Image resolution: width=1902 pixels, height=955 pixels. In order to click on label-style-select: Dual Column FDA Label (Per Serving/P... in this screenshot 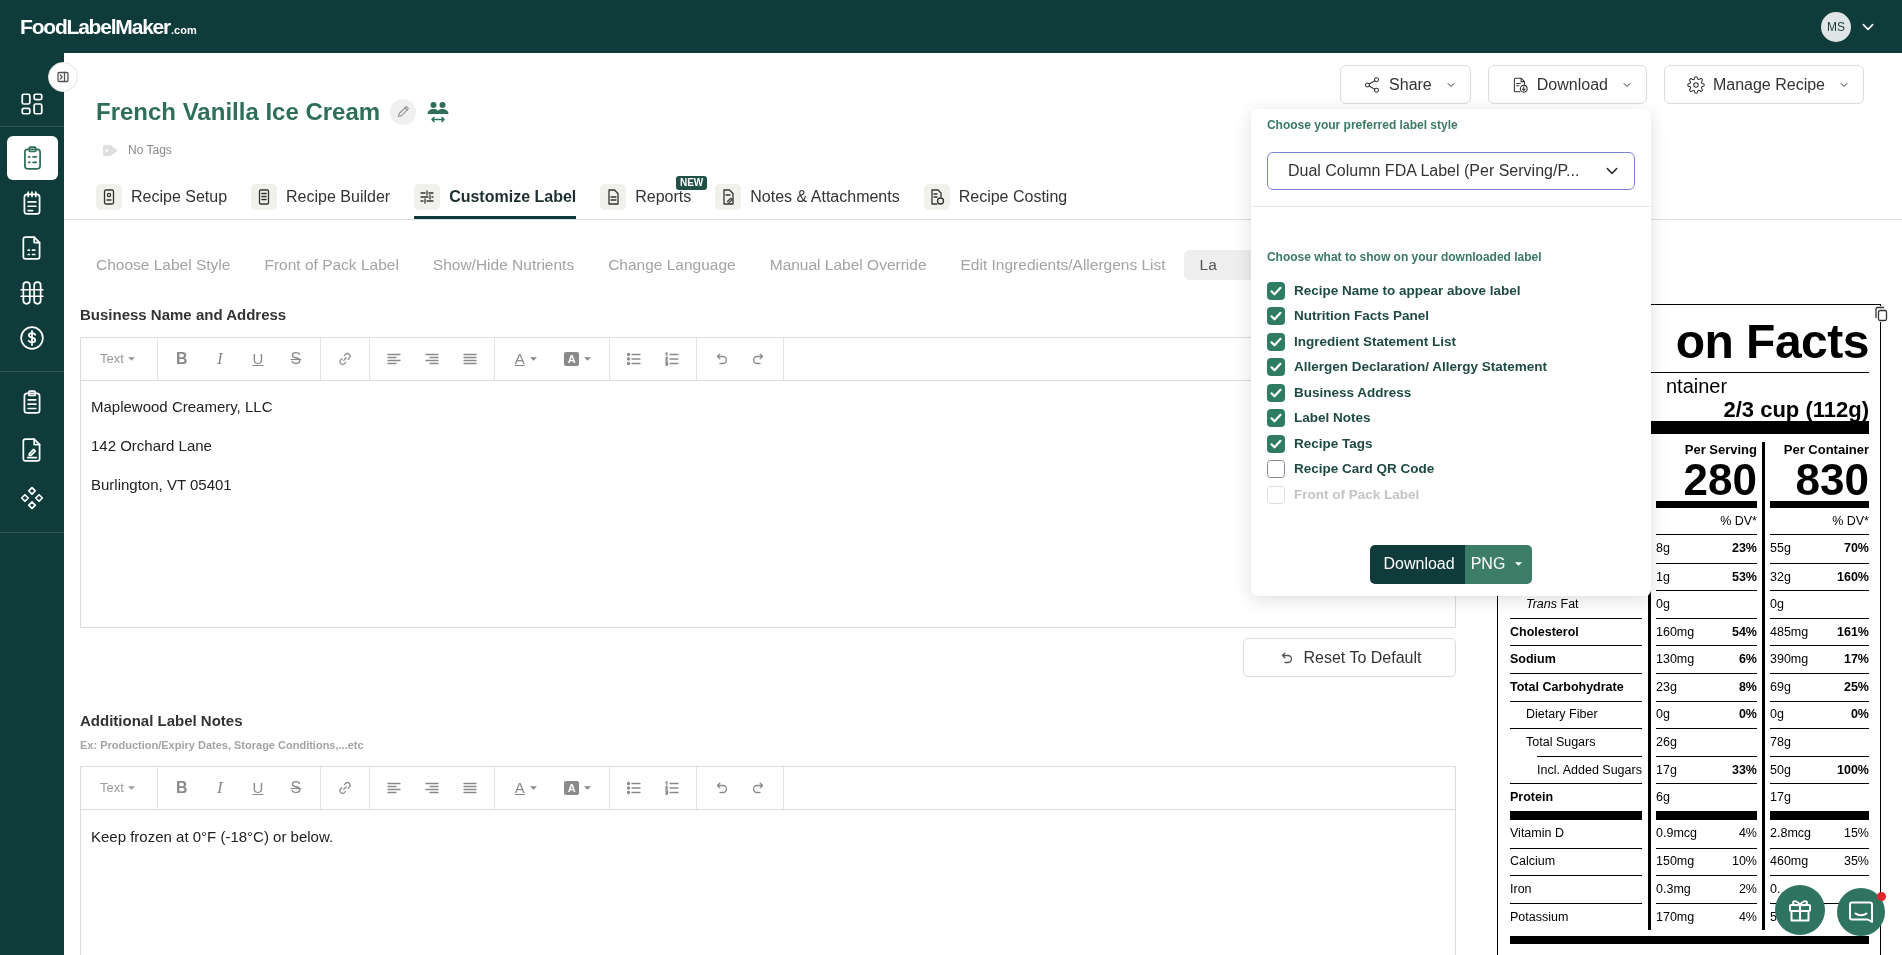, I will do `click(1450, 171)`.